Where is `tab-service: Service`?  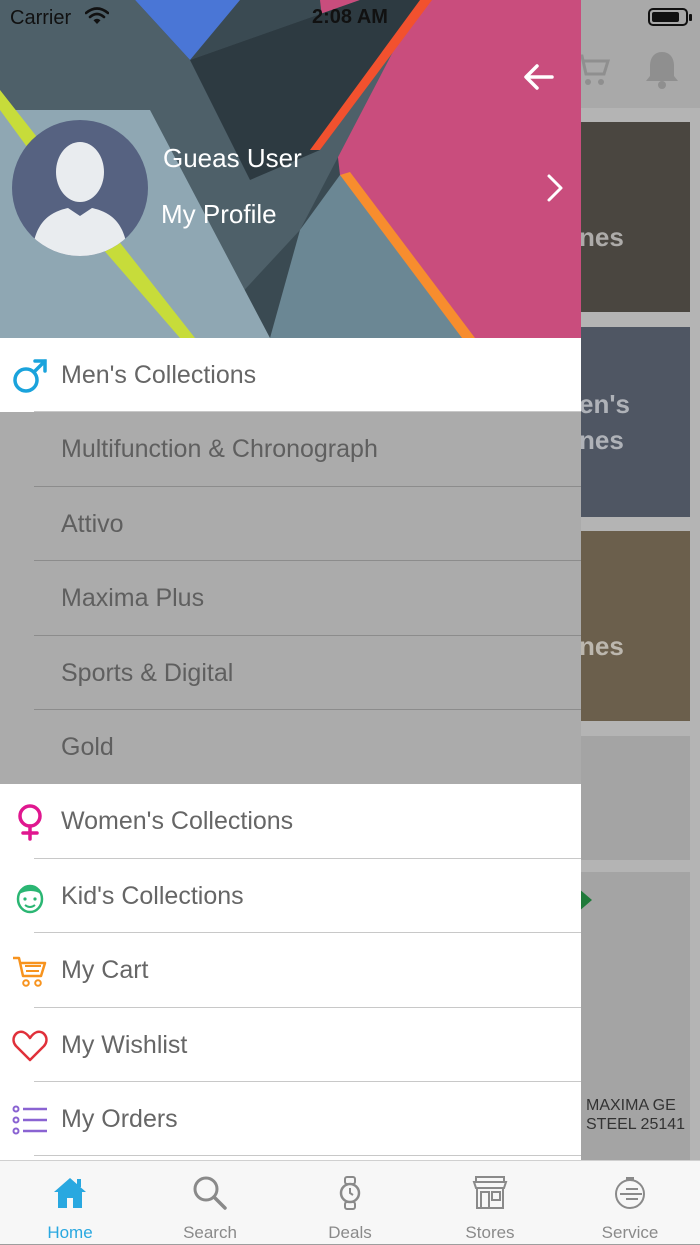 tab-service: Service is located at coordinates (630, 1203).